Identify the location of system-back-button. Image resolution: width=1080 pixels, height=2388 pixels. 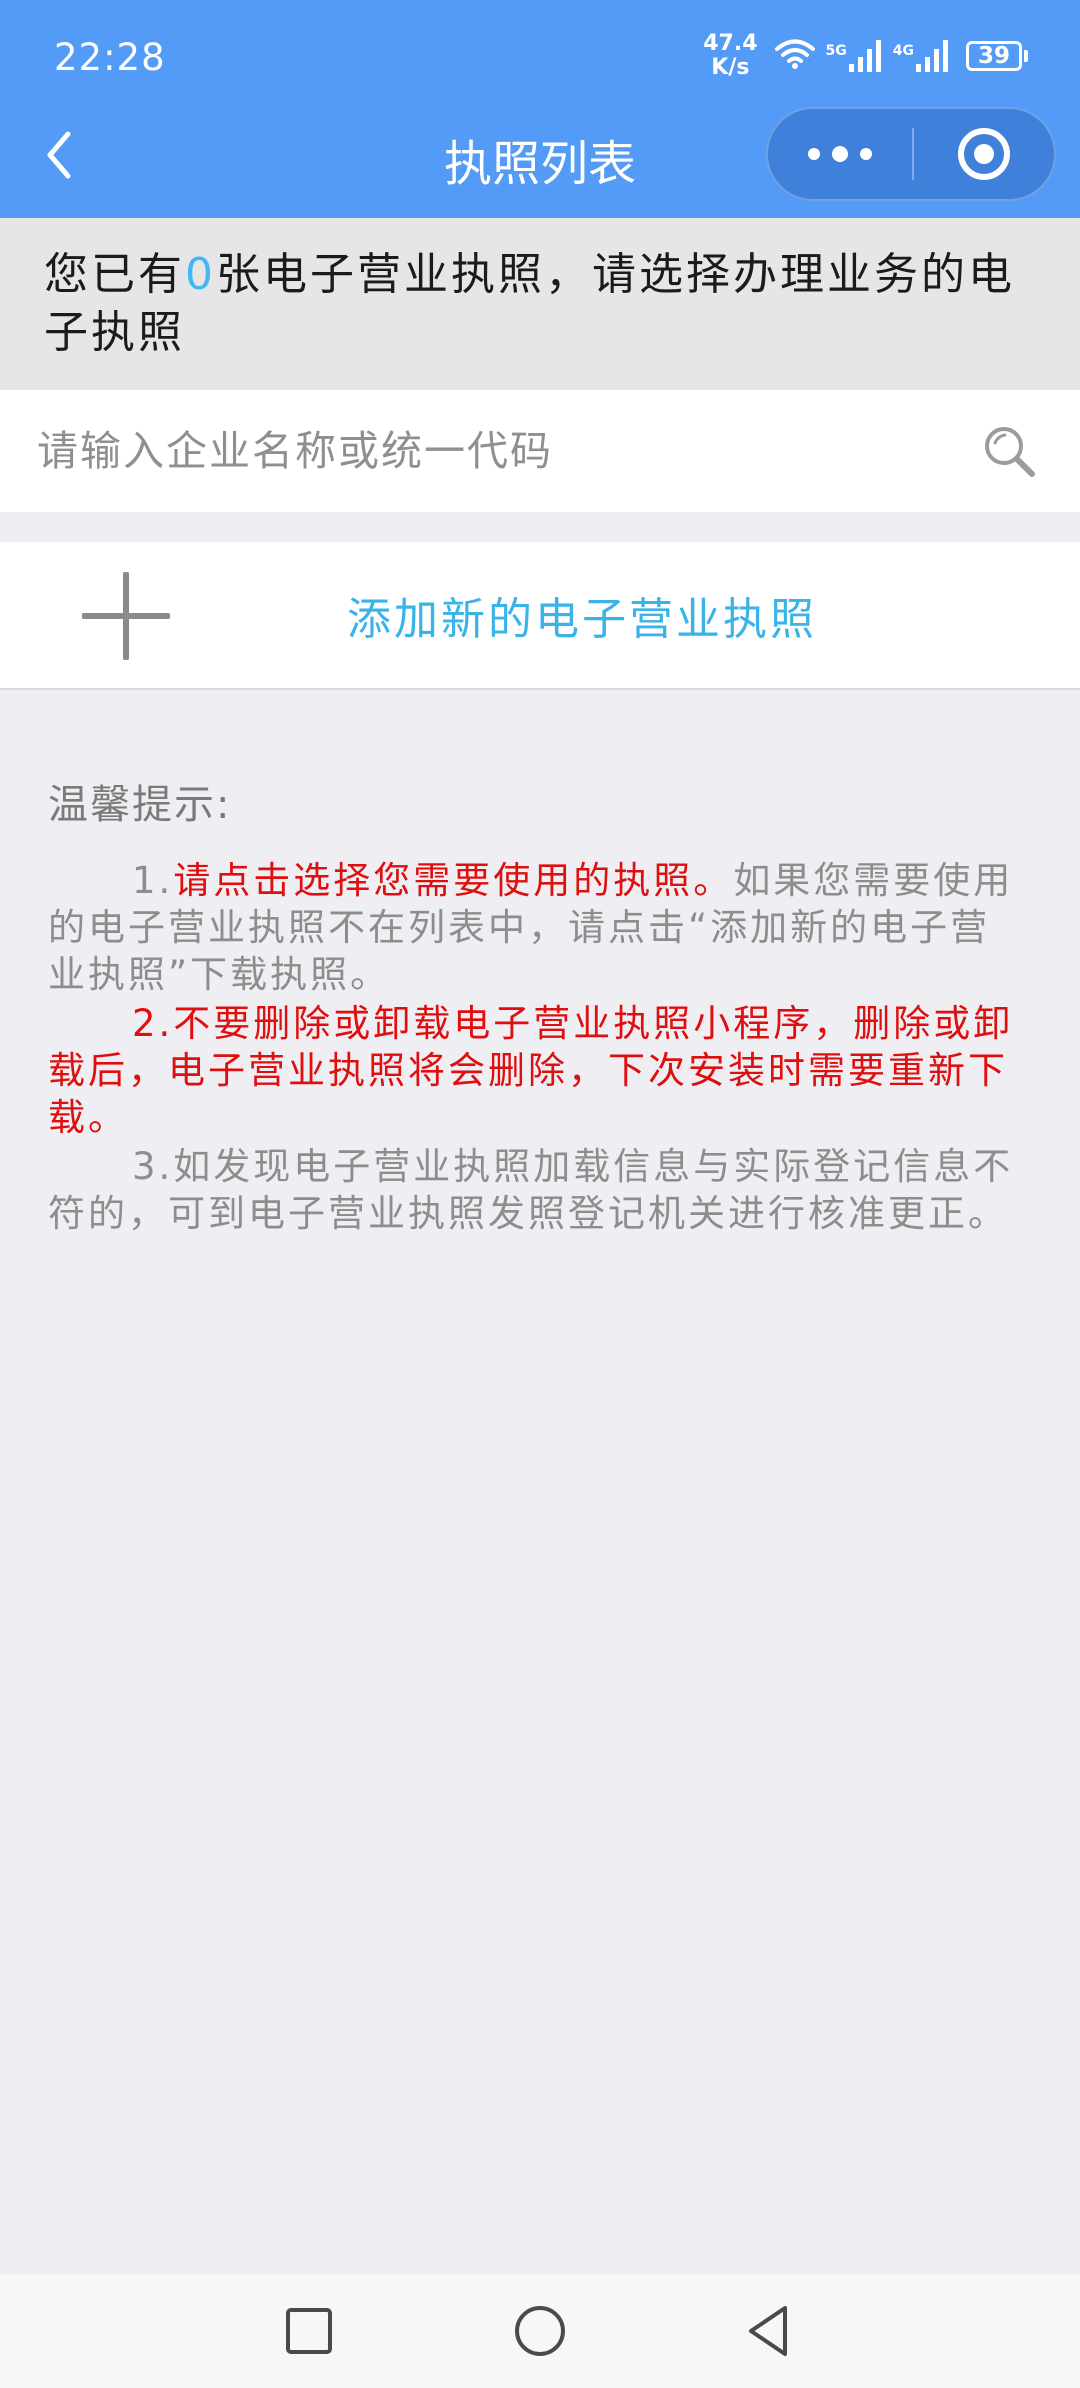
(768, 2331).